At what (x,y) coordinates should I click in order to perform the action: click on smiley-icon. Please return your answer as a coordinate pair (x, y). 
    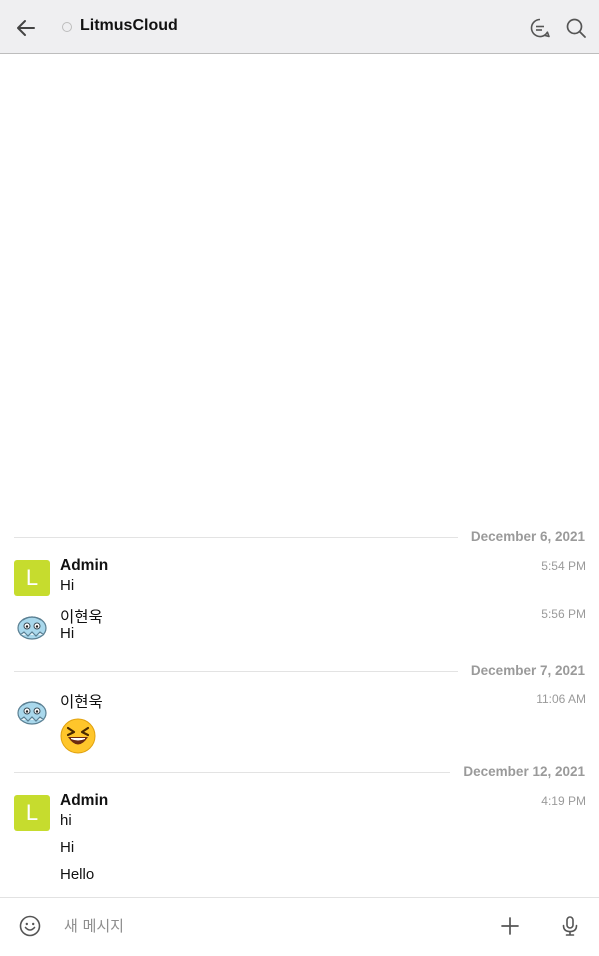
    Looking at the image, I should click on (30, 926).